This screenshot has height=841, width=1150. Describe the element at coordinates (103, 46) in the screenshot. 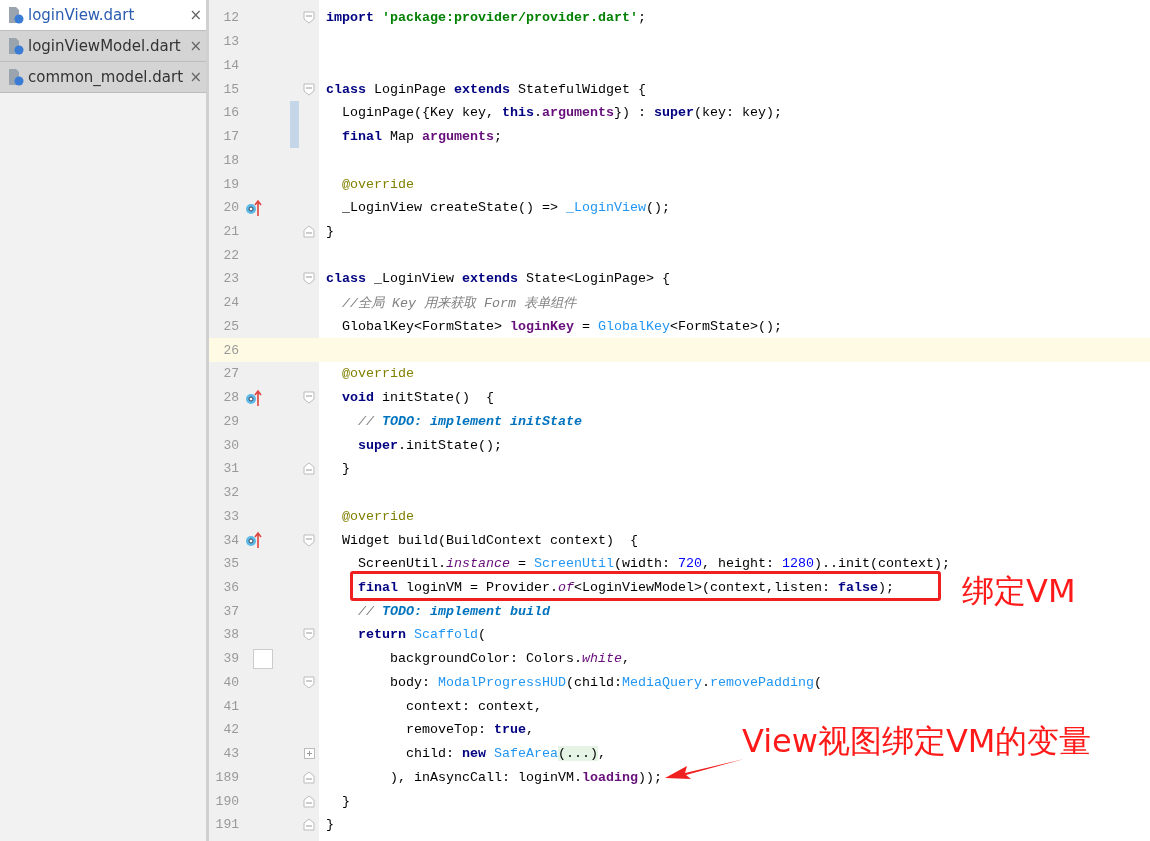

I see `file-tab: loginViewModel.dart ×` at that location.